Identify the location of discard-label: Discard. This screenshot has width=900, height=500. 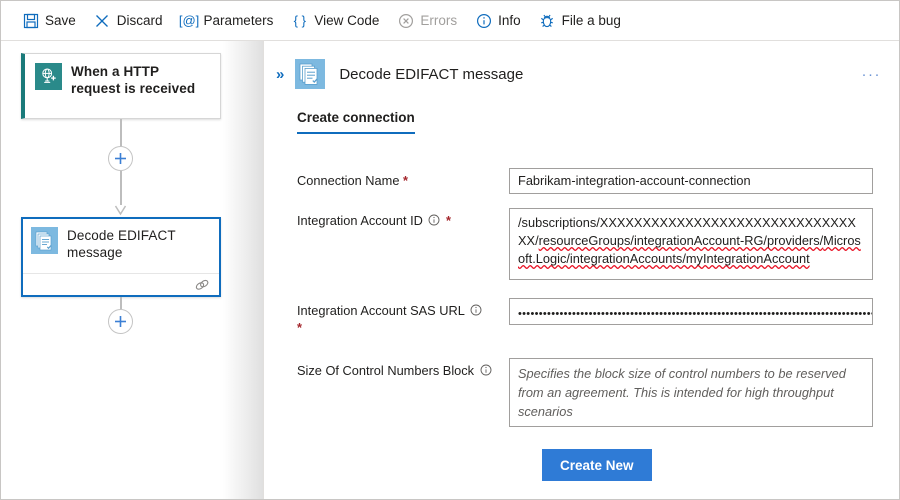
(139, 20).